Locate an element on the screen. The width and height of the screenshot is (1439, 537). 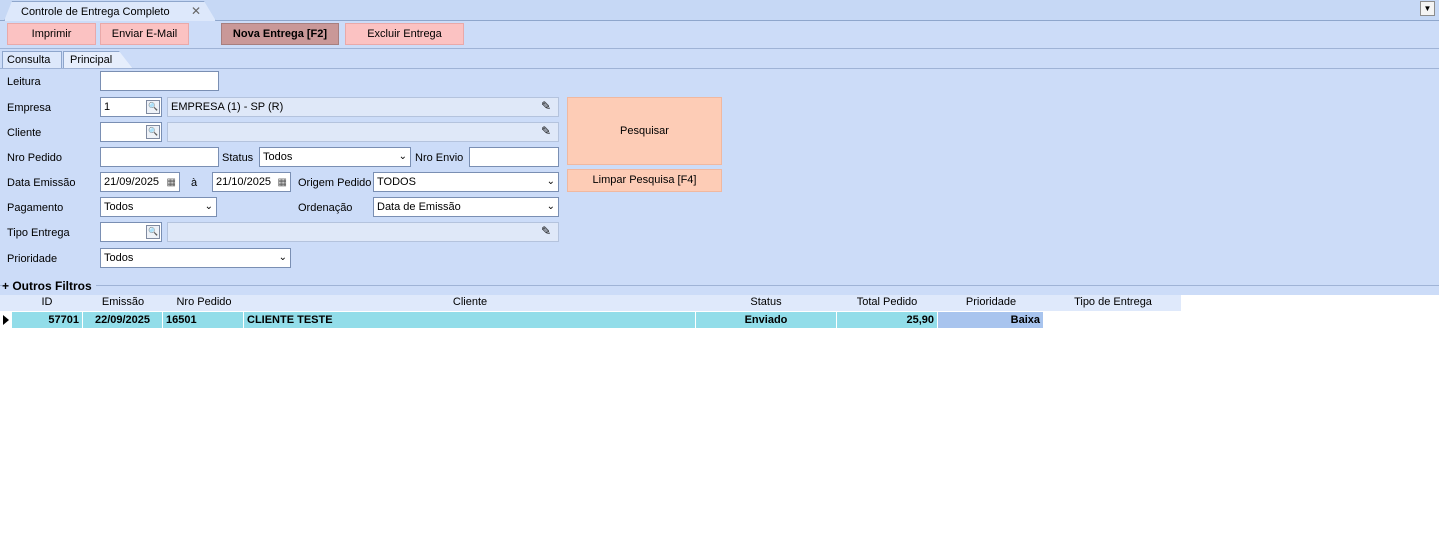
empresa-label: Empresa is located at coordinates (29, 108).